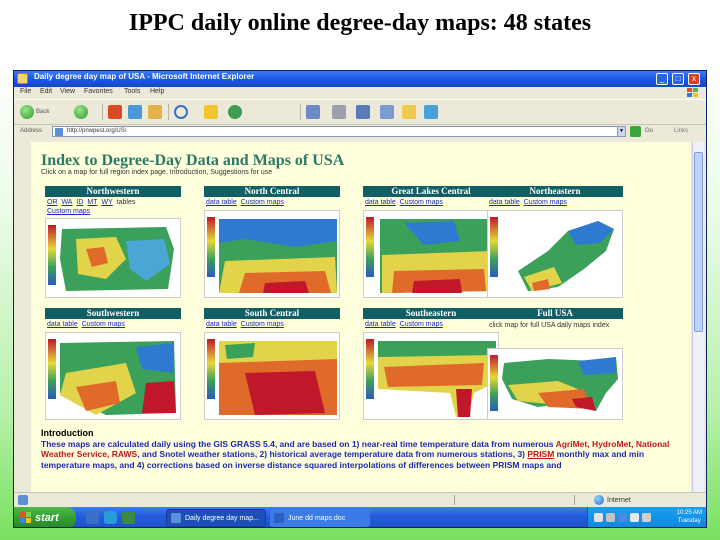 The width and height of the screenshot is (720, 540). Describe the element at coordinates (235, 112) in the screenshot. I see `history-button` at that location.